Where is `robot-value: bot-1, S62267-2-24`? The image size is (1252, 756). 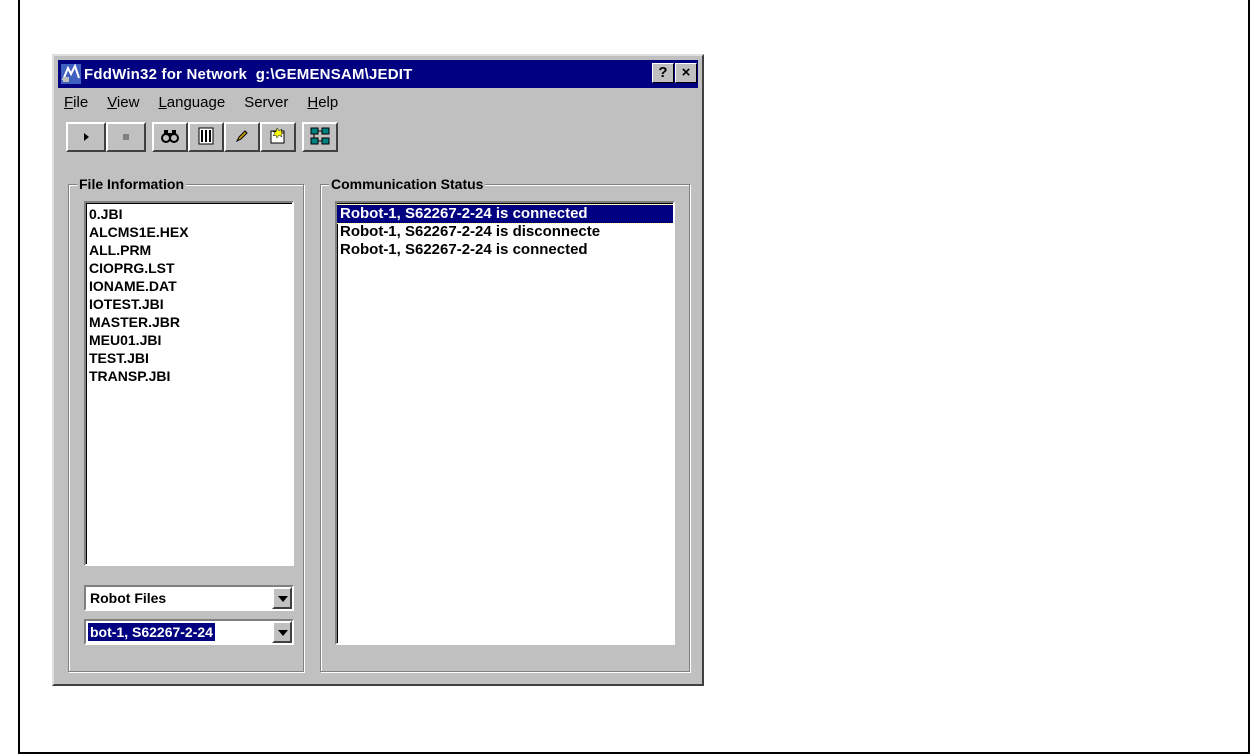 robot-value: bot-1, S62267-2-24 is located at coordinates (151, 632).